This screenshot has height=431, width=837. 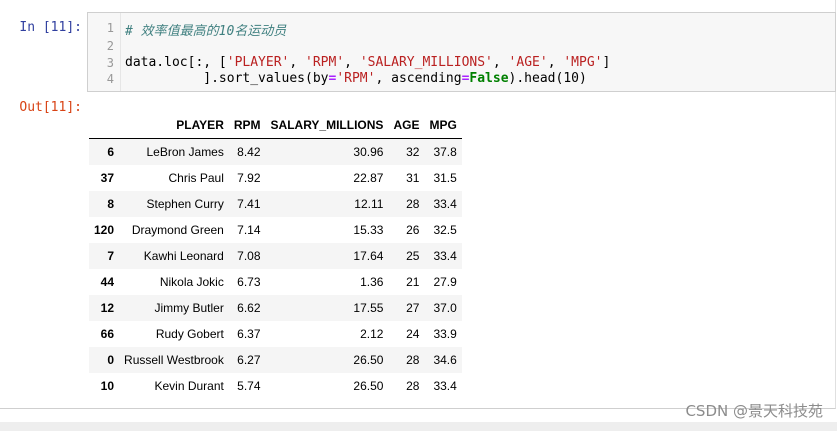 I want to click on cell-rpm: 7.92, so click(x=249, y=178).